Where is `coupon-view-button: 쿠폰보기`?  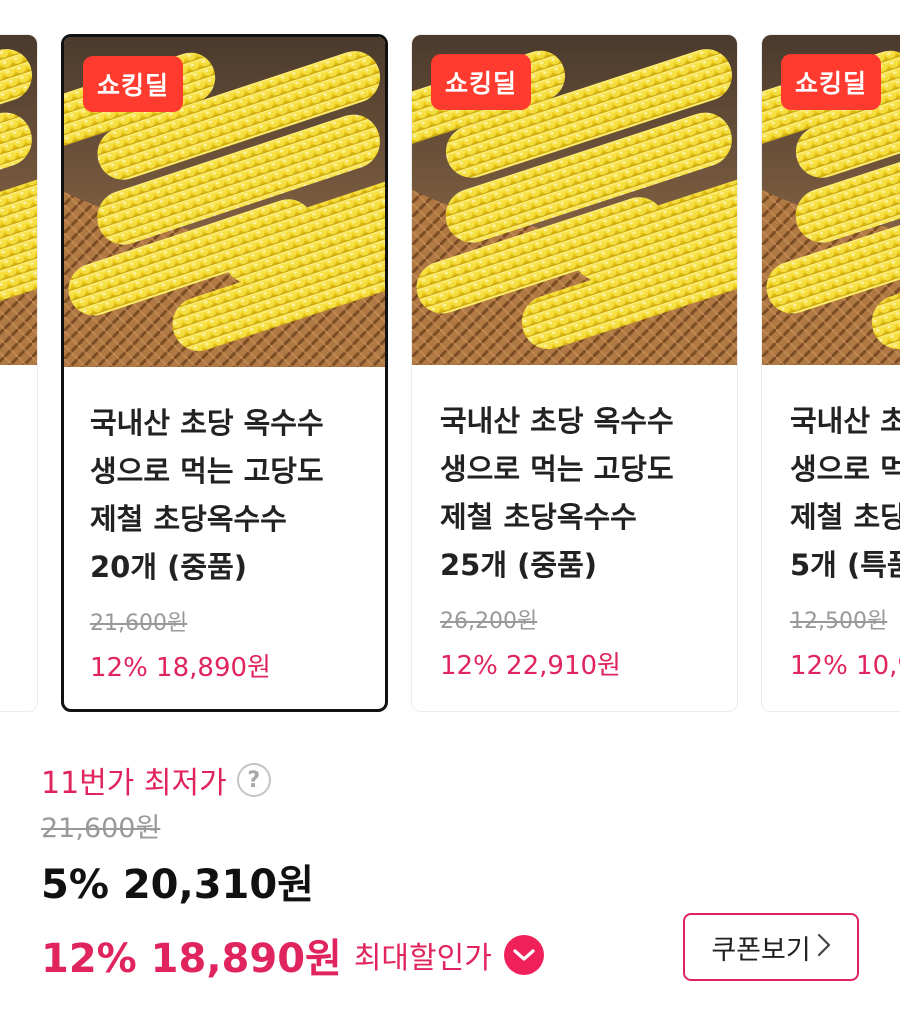 coupon-view-button: 쿠폰보기 is located at coordinates (771, 947).